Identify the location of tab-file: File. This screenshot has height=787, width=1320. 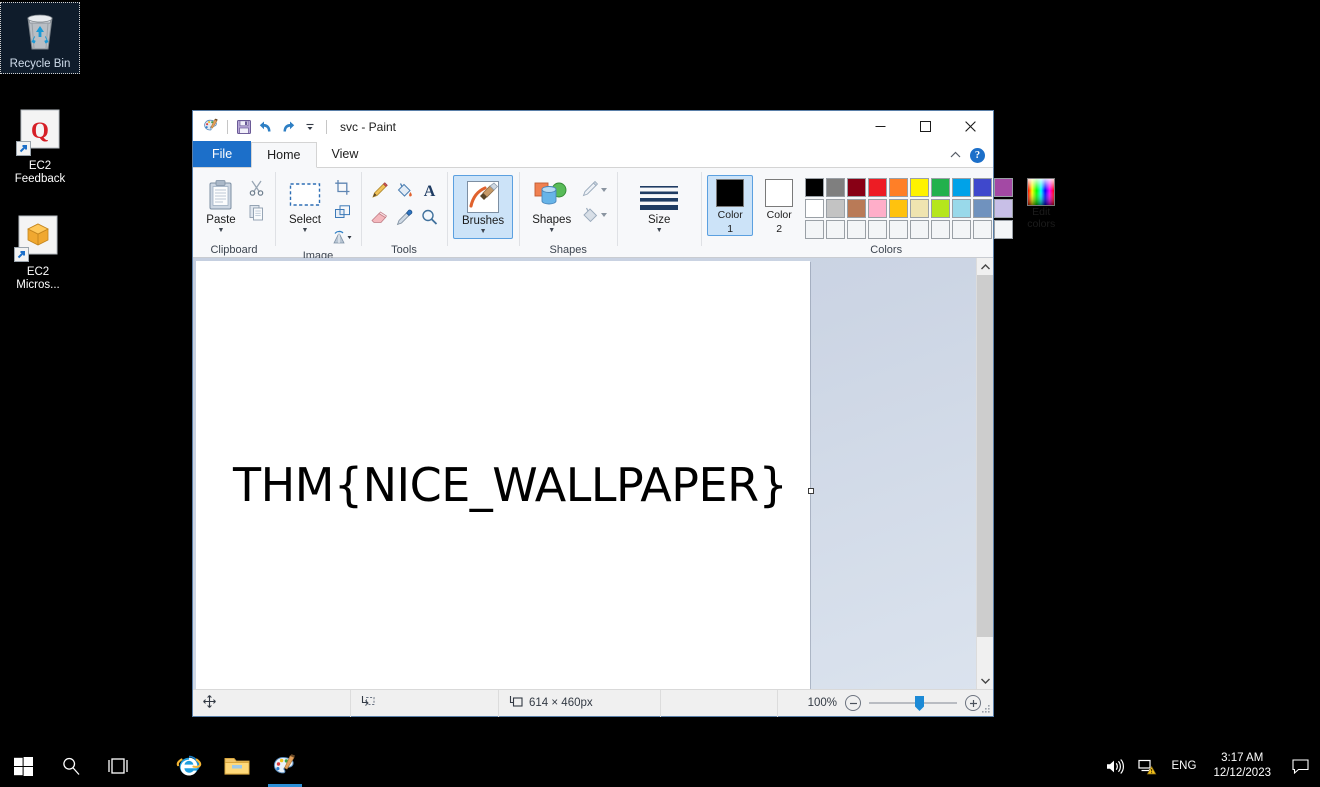
(222, 154).